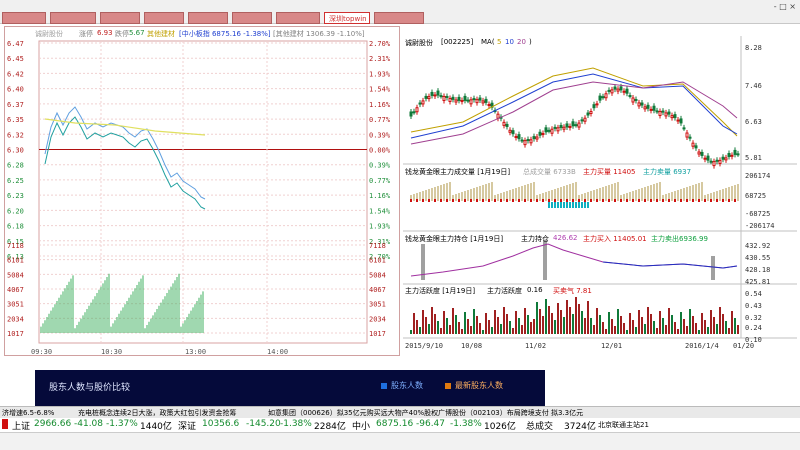 The image size is (800, 450). I want to click on news-item: 如意集团（000626）拟35亿元购买远大物产40%股权, so click(353, 413).